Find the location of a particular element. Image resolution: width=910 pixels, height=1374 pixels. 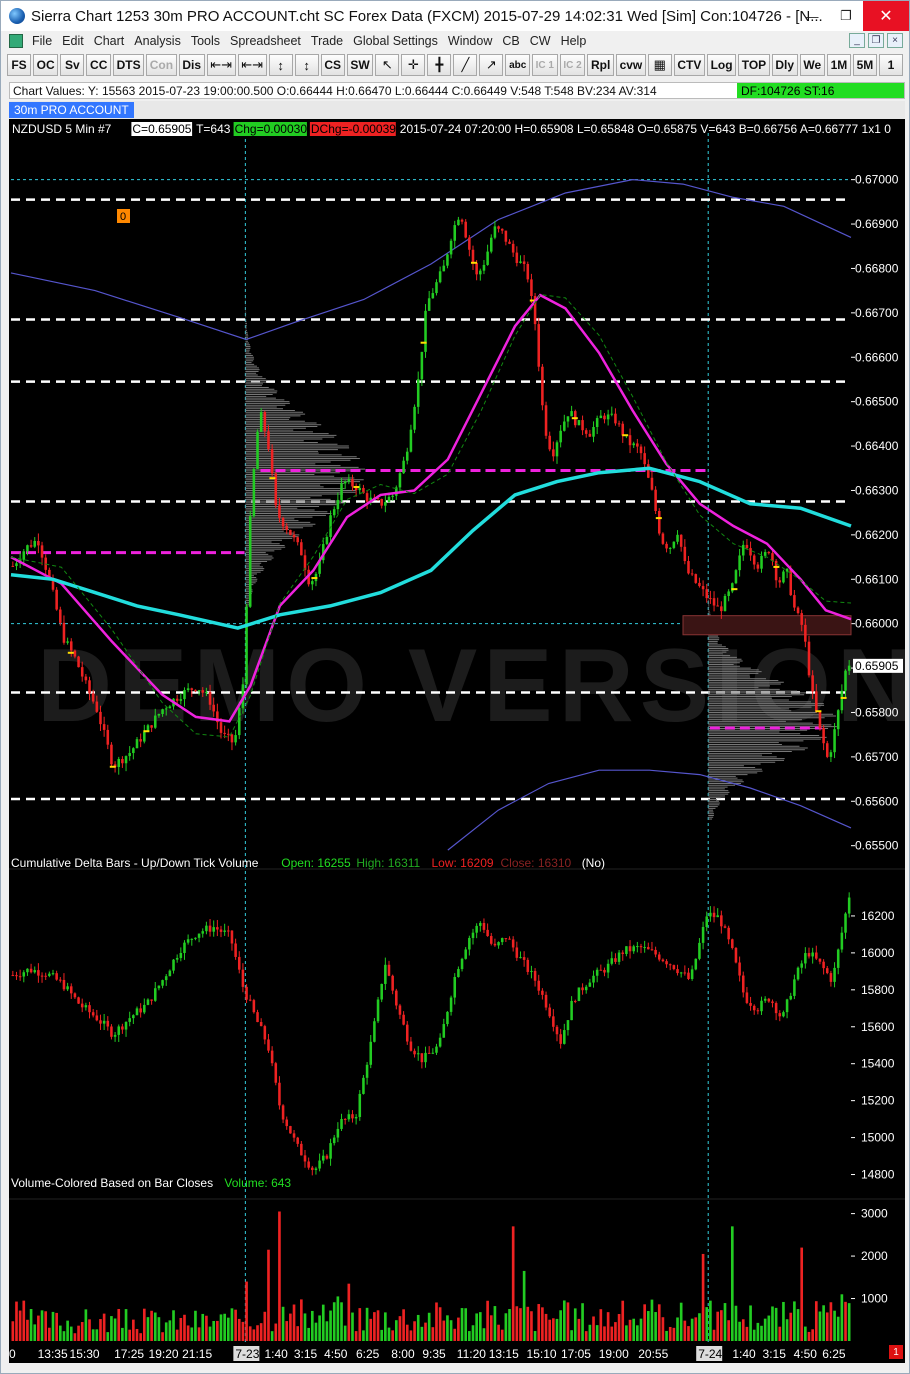

mdi-restore-button: ❐ is located at coordinates (876, 40).